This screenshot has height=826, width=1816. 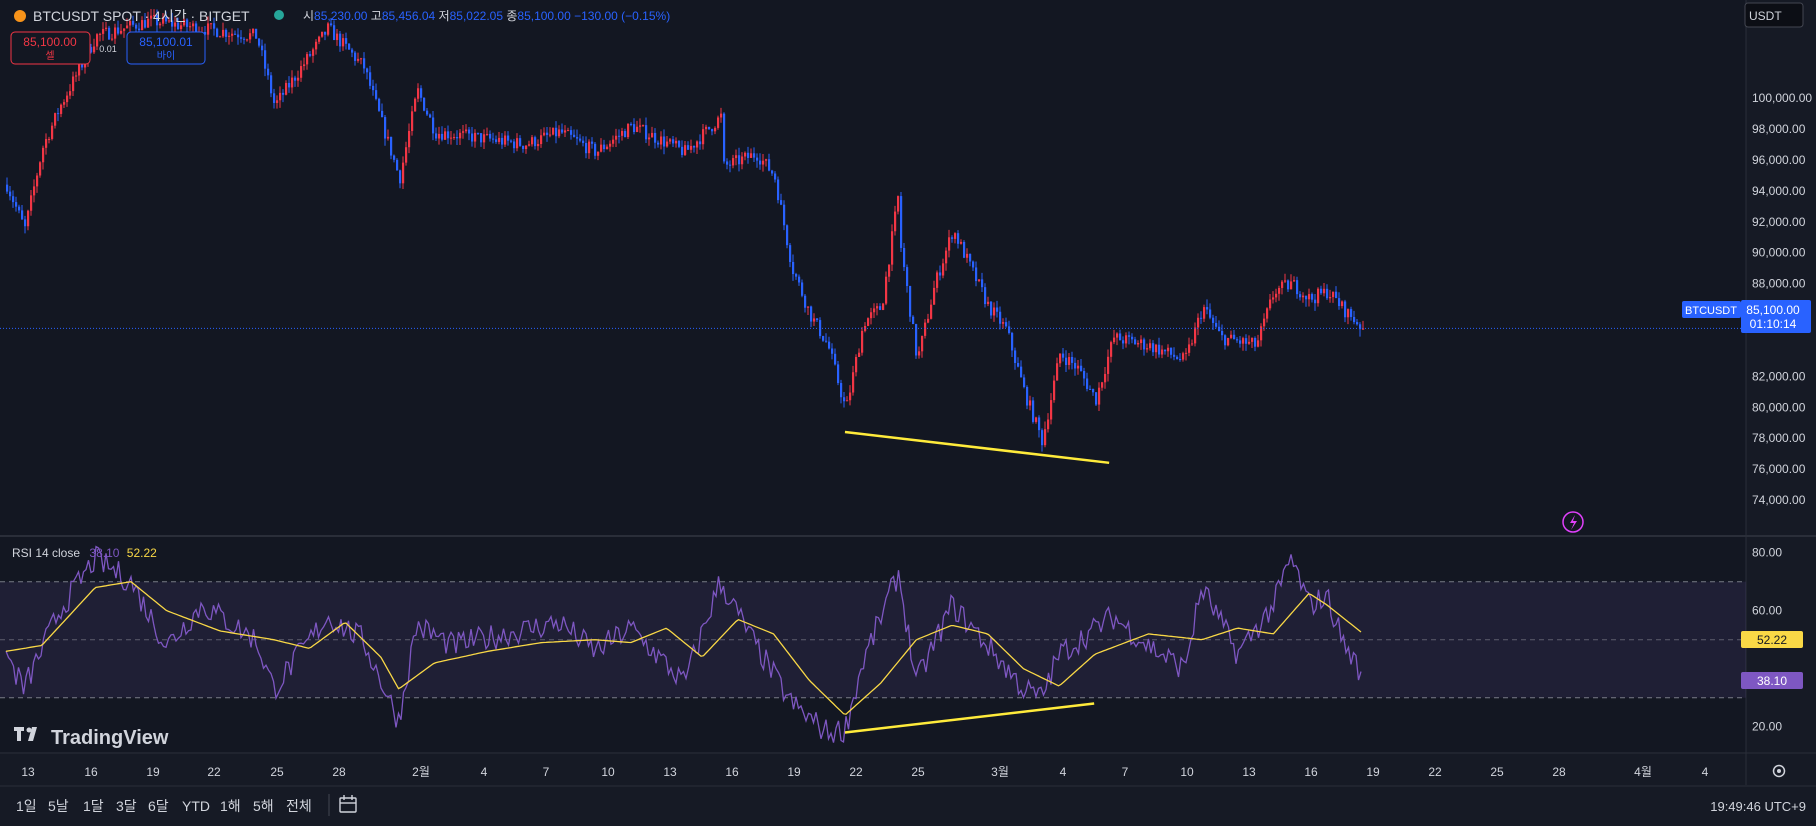 I want to click on time-label: 25, so click(x=277, y=772).